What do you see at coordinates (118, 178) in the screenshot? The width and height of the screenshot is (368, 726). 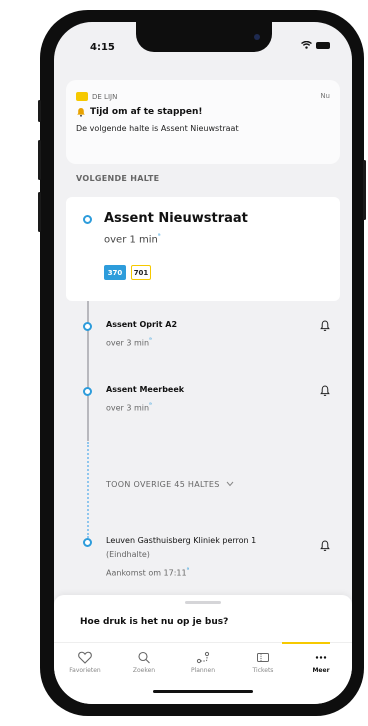 I see `section-label: VOLGENDE HALTE` at bounding box center [118, 178].